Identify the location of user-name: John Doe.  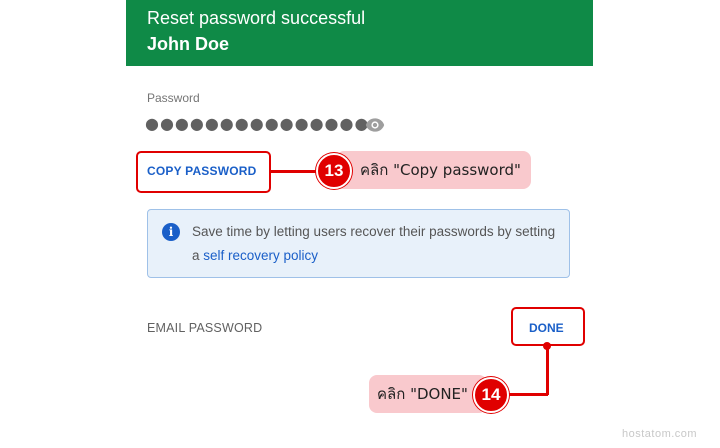
(188, 44).